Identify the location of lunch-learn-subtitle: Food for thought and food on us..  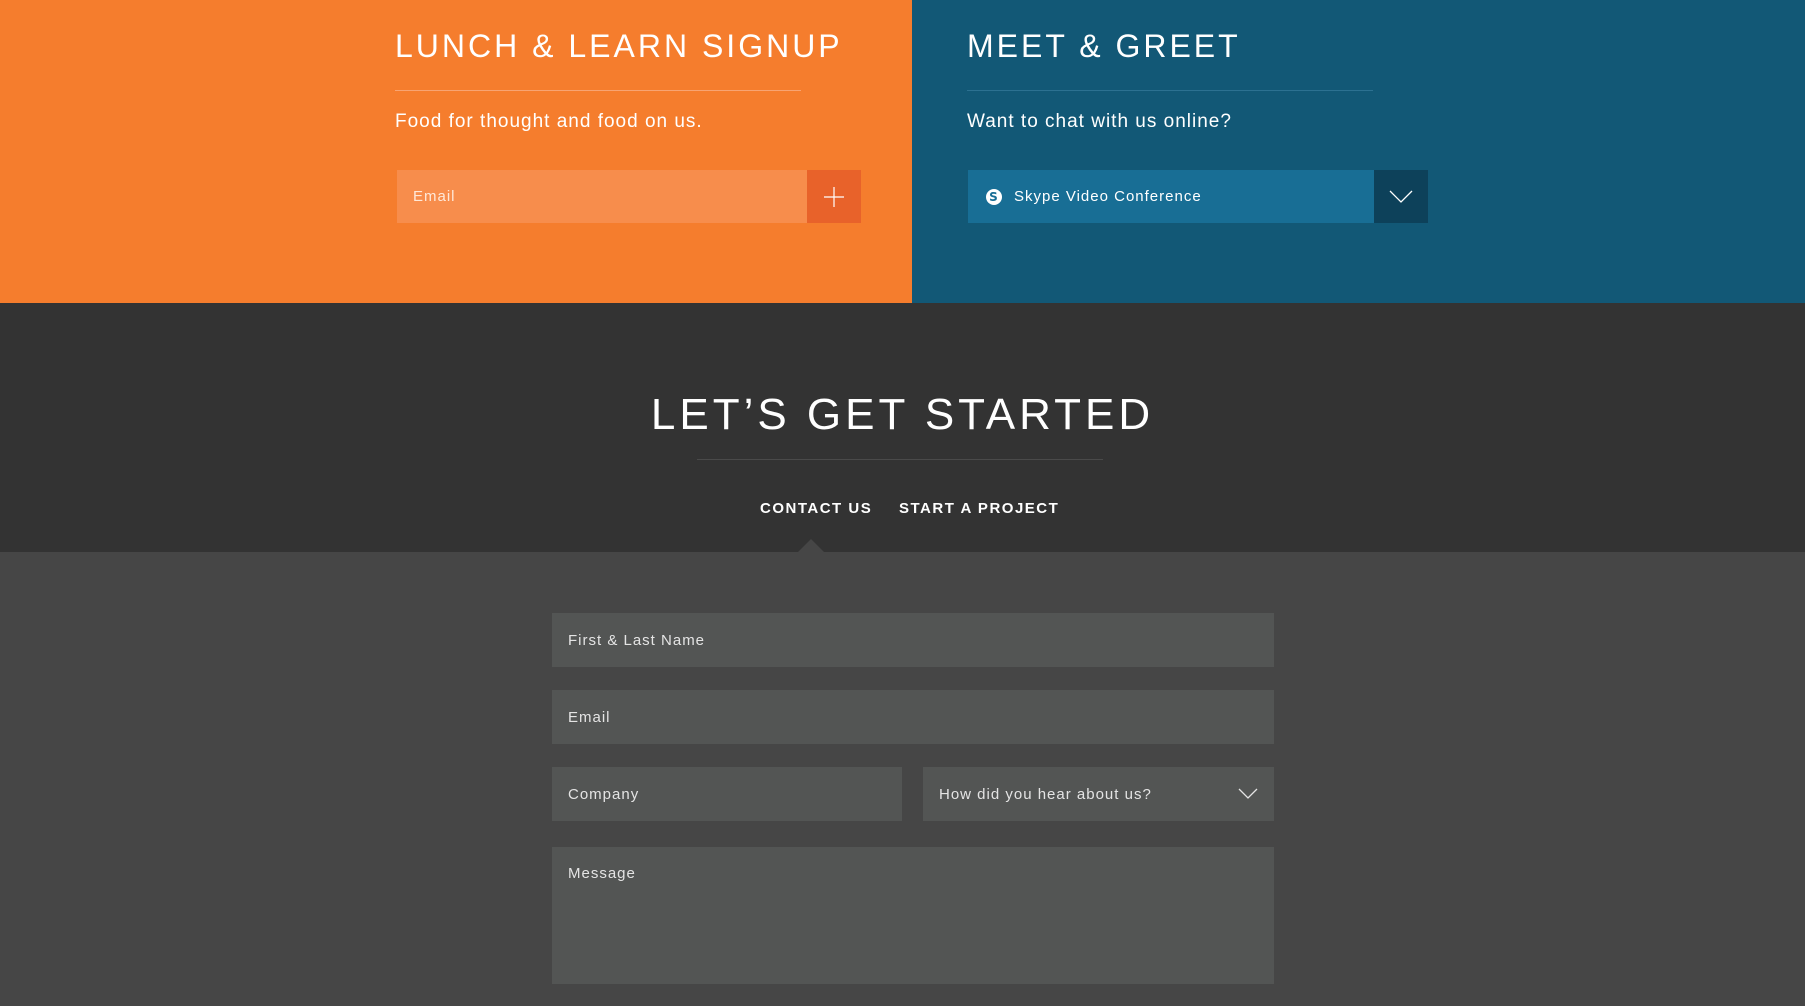
(549, 121).